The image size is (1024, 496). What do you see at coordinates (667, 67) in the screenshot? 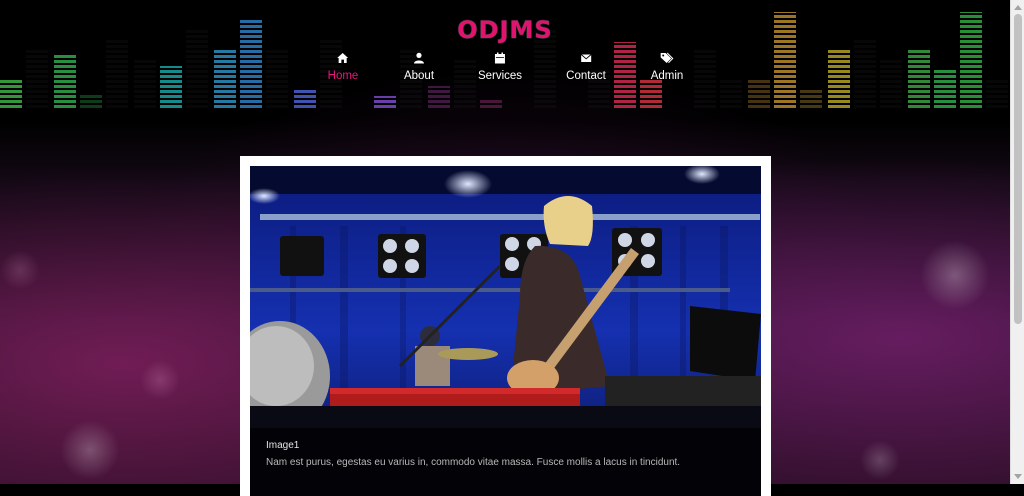
I see `nav-item-admin: Admin` at bounding box center [667, 67].